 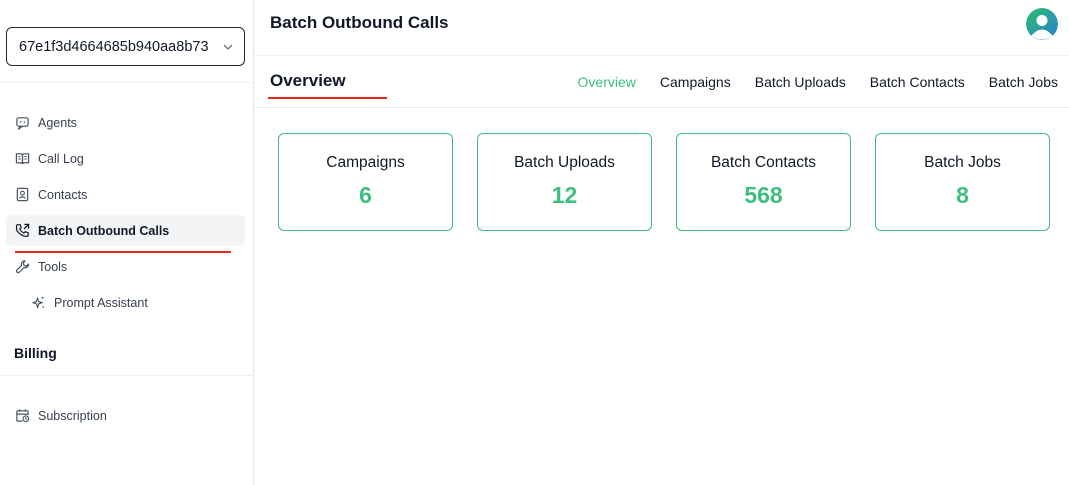 I want to click on user-avatar, so click(x=1042, y=24).